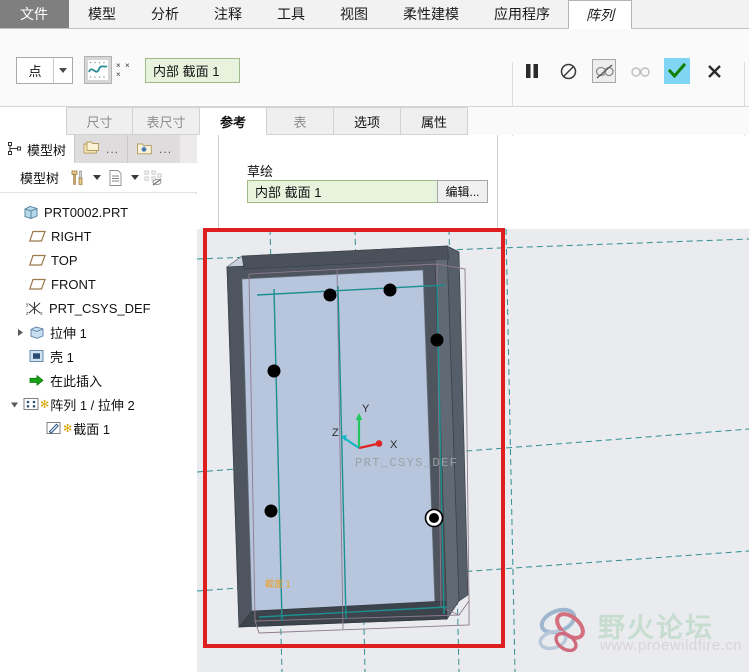  I want to click on tree-filter-icon, so click(153, 177).